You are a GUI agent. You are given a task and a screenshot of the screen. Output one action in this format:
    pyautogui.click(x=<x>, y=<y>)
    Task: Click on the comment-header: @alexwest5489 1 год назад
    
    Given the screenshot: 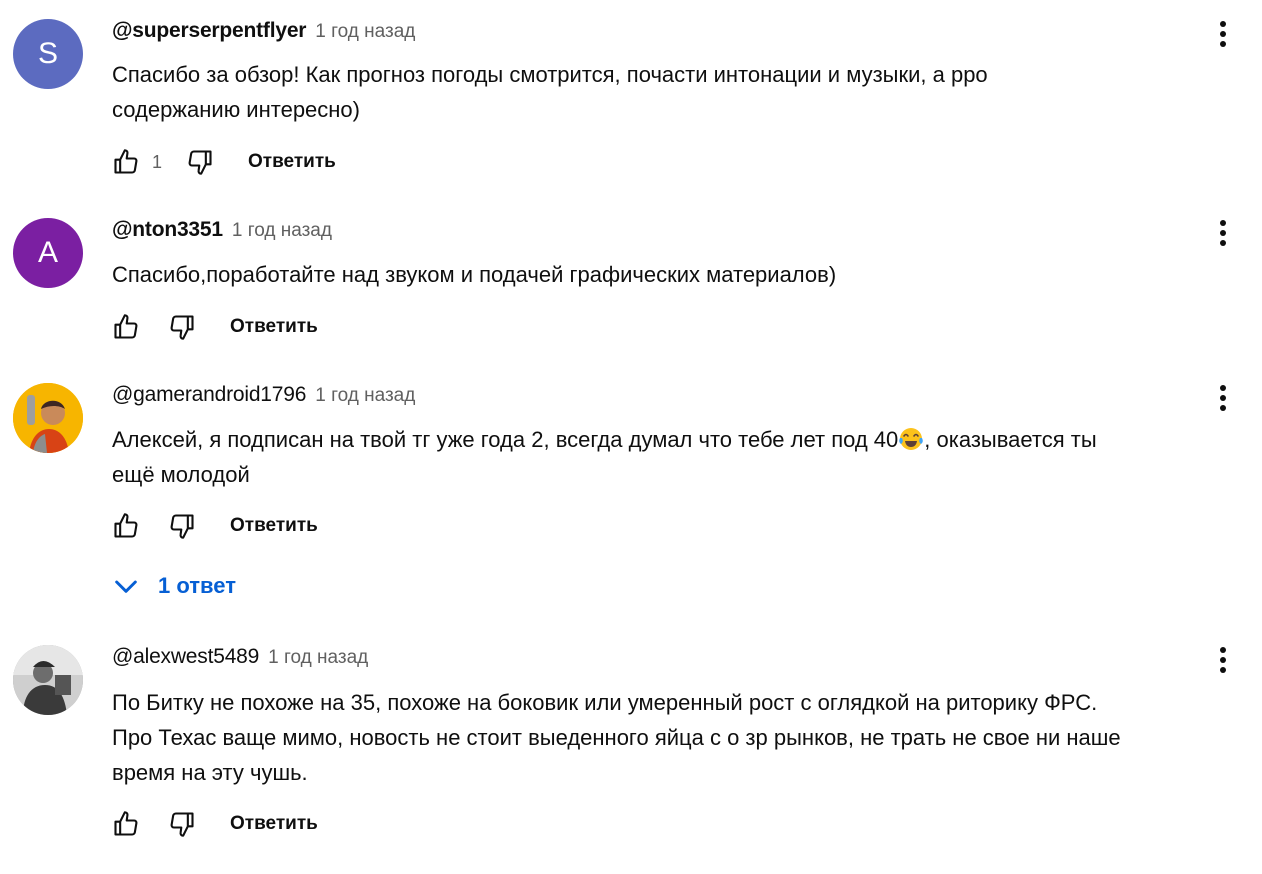 What is the action you would take?
    pyautogui.click(x=240, y=661)
    